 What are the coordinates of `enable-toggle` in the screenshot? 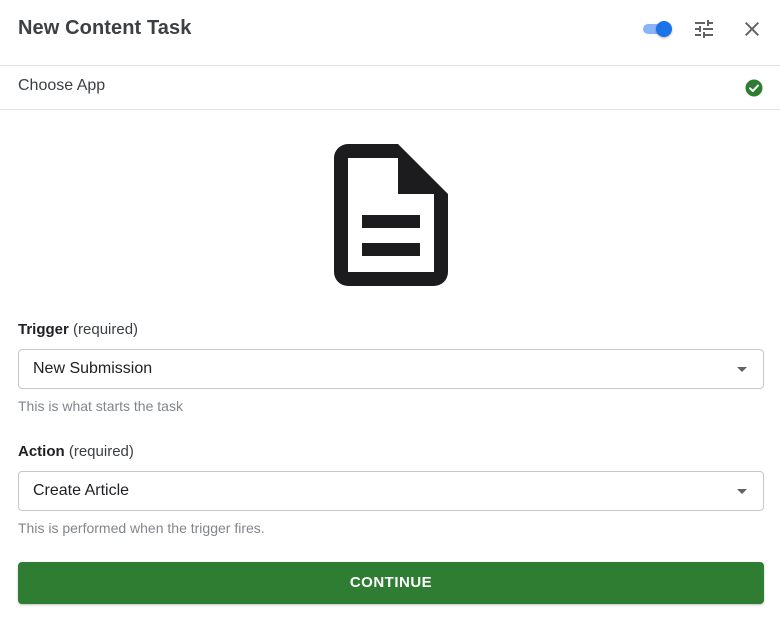 It's located at (657, 29).